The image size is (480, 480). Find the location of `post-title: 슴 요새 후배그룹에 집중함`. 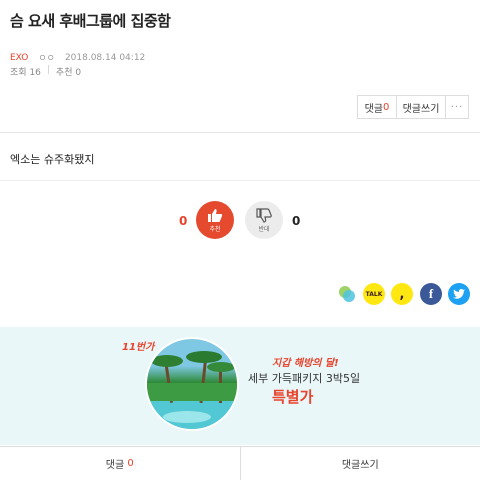

post-title: 슴 요새 후배그룹에 집중함 is located at coordinates (90, 21).